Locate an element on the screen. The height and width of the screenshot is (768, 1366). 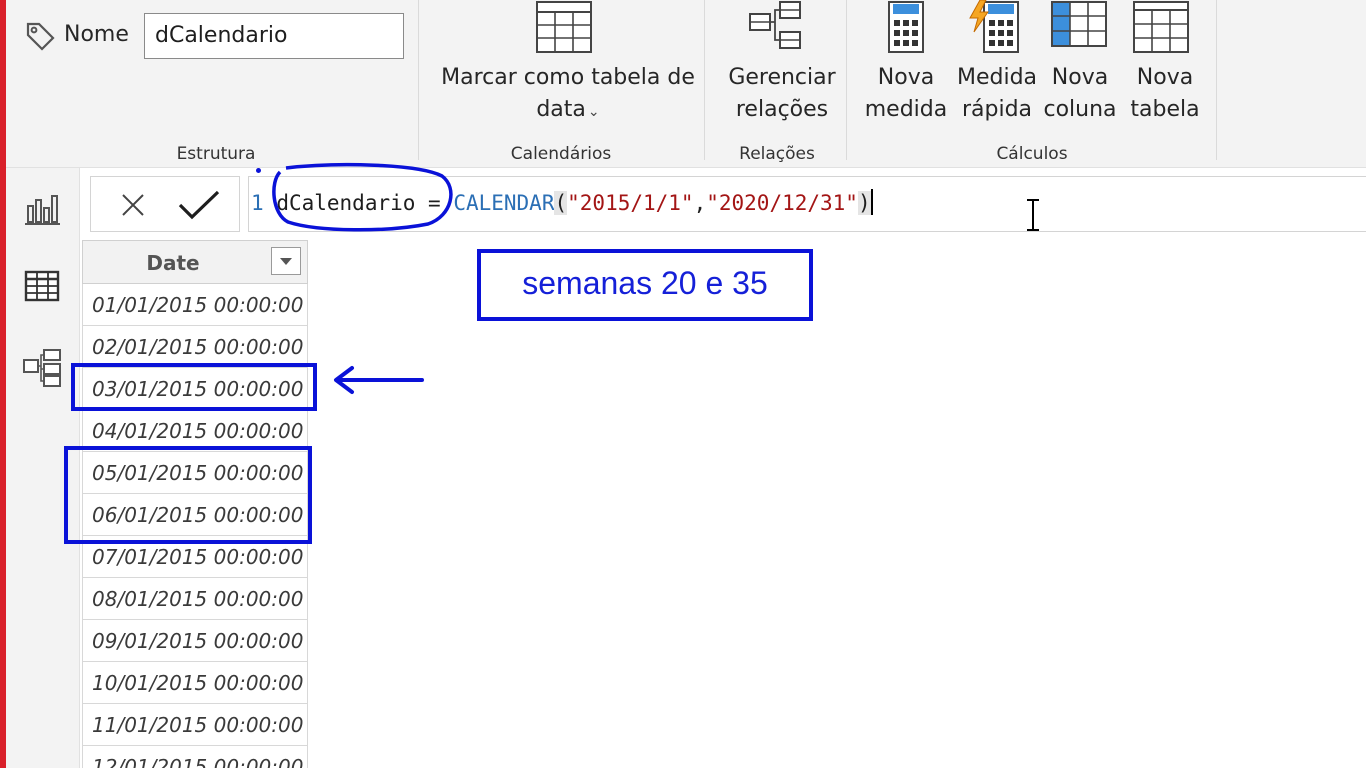
formula-comma: , is located at coordinates (700, 203).